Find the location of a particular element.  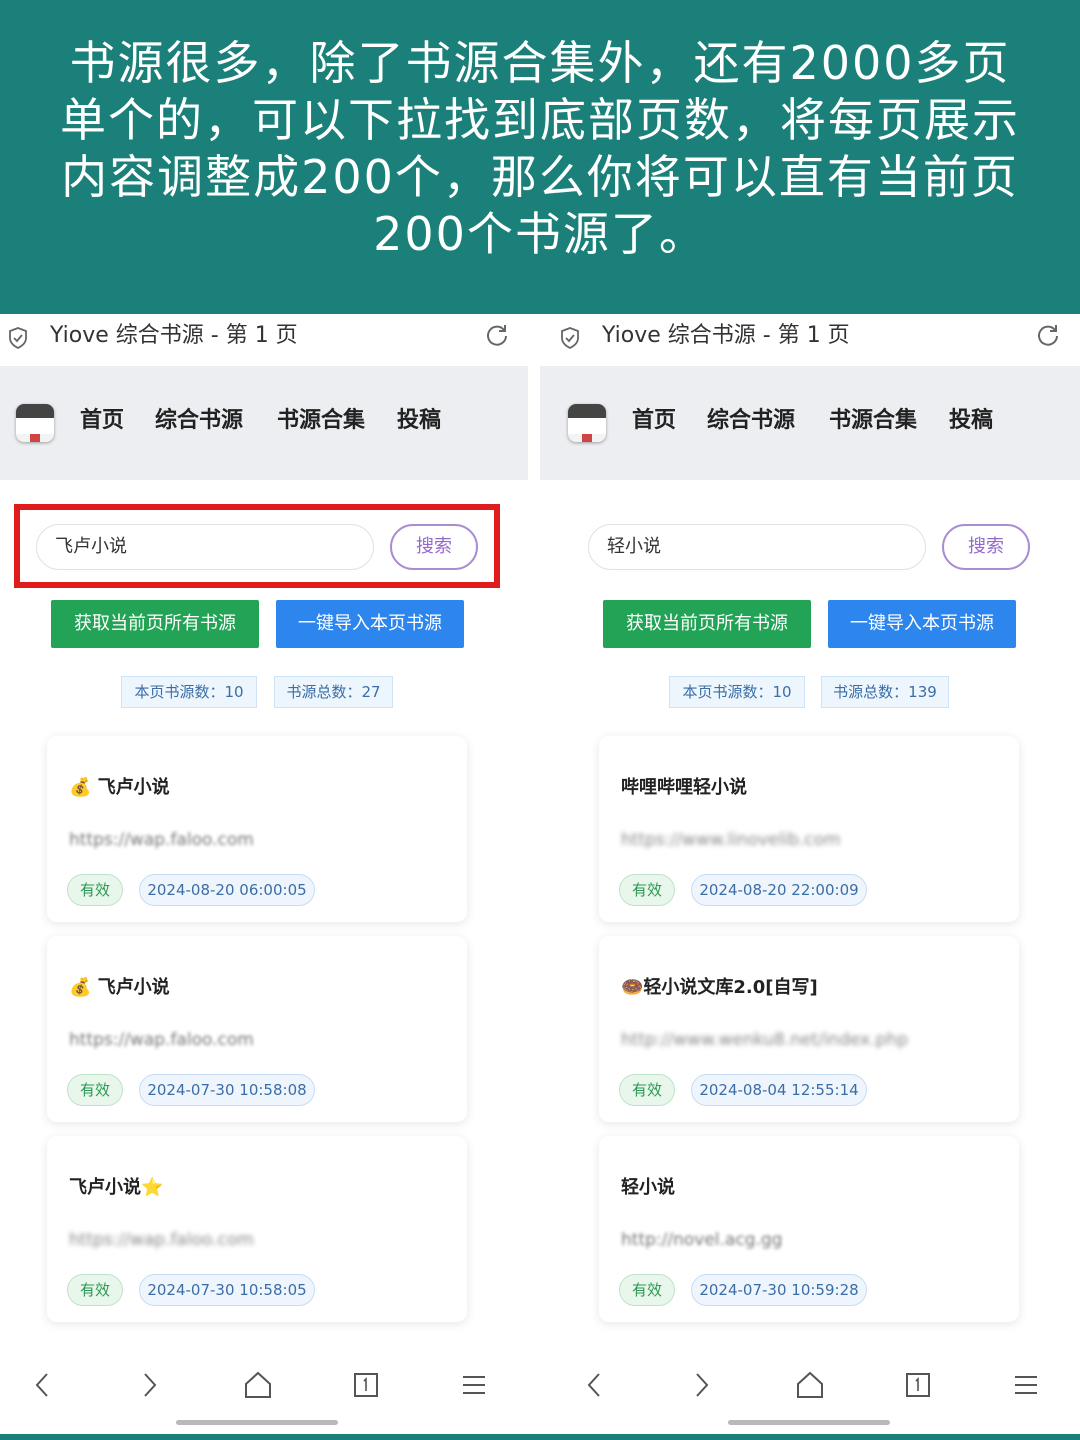

source-title: 🍩轻小说文库2.0[自写] is located at coordinates (719, 987).